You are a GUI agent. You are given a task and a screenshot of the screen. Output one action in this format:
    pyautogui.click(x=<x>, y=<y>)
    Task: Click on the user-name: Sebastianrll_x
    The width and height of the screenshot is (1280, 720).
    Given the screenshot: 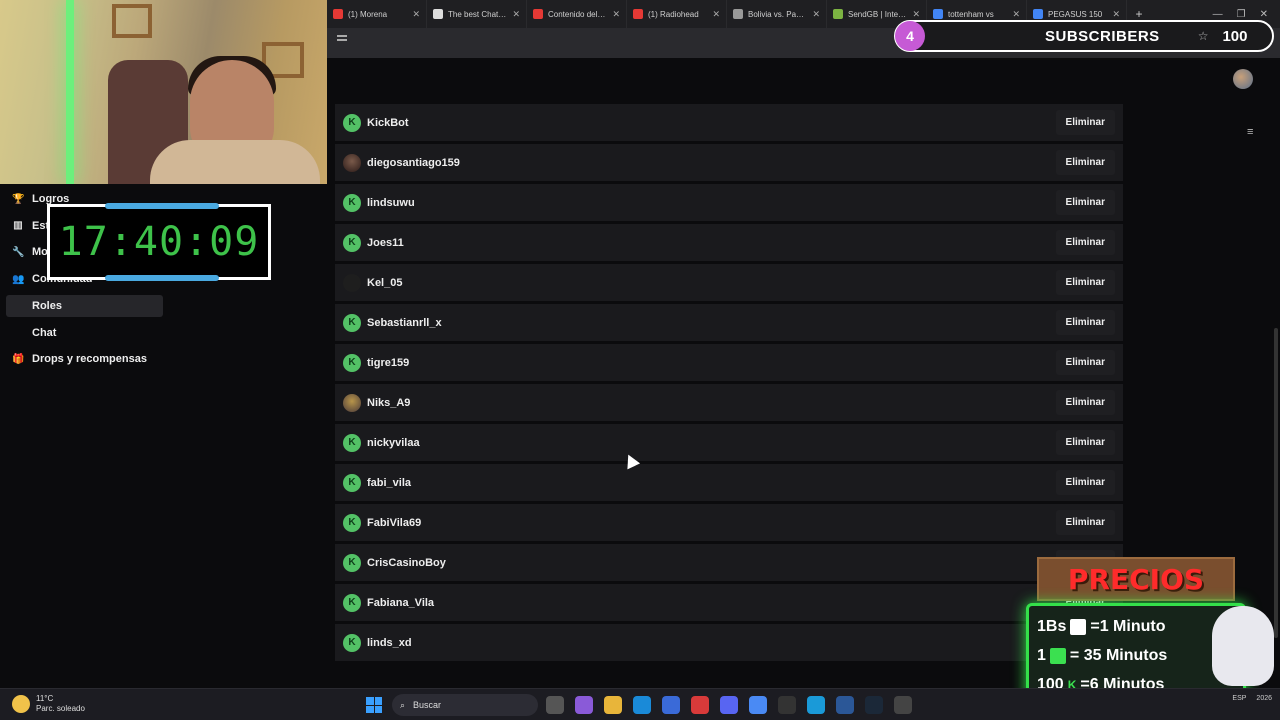 What is the action you would take?
    pyautogui.click(x=404, y=323)
    